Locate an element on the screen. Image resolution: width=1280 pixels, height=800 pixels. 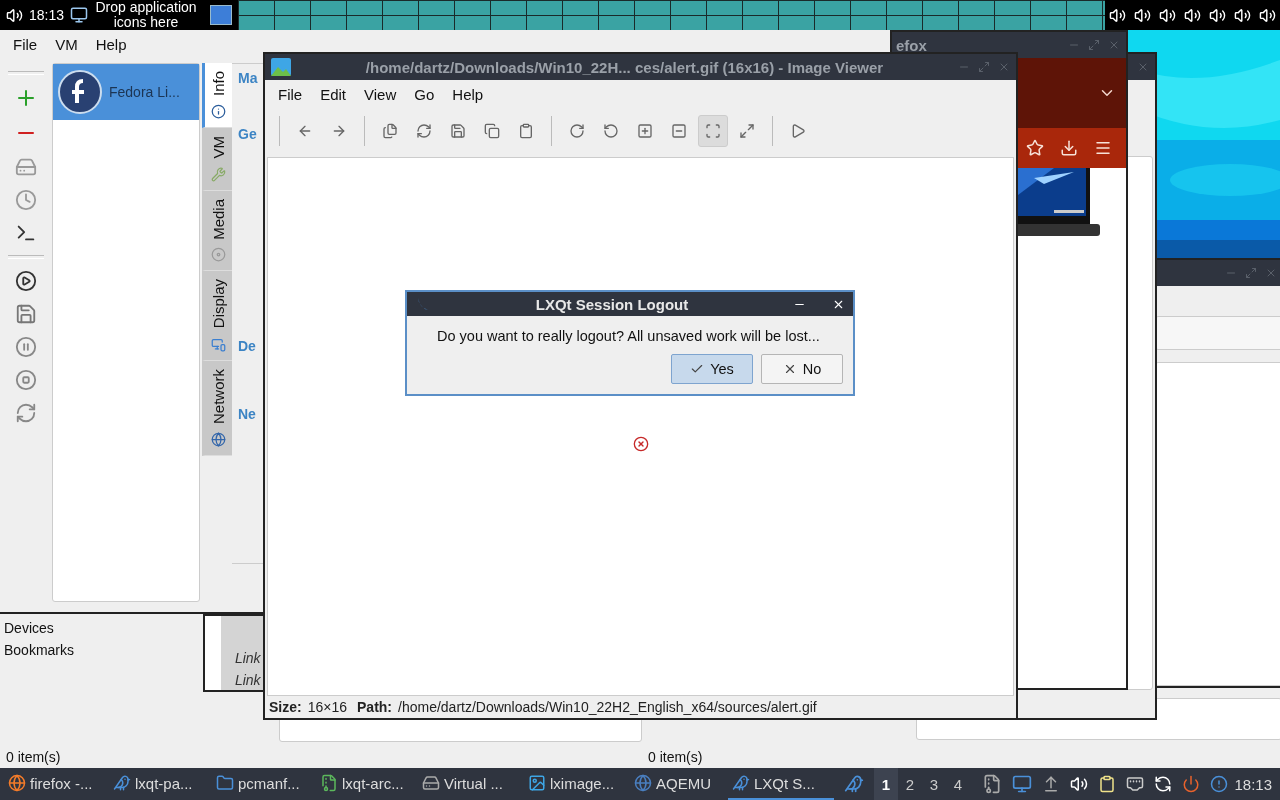
copy-to-icon is located at coordinates (390, 131).